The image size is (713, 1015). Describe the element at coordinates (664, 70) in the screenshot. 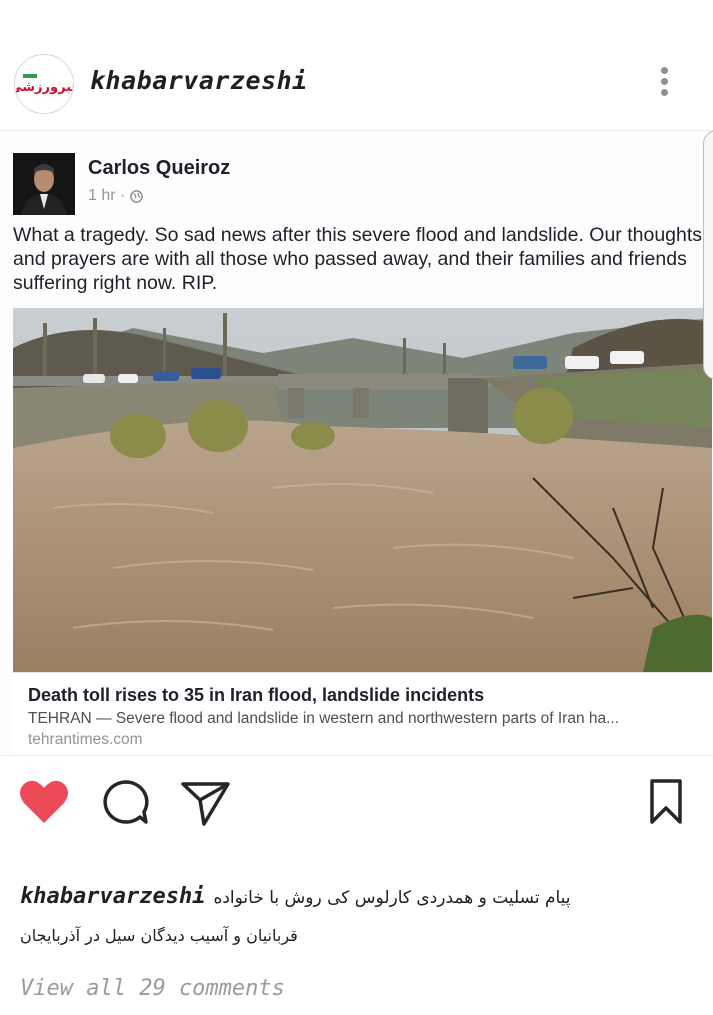

I see `more-vertical-icon` at that location.